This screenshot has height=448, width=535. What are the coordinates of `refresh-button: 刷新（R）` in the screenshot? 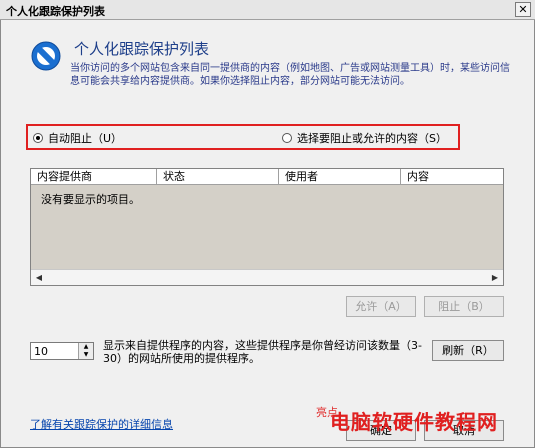 It's located at (468, 350).